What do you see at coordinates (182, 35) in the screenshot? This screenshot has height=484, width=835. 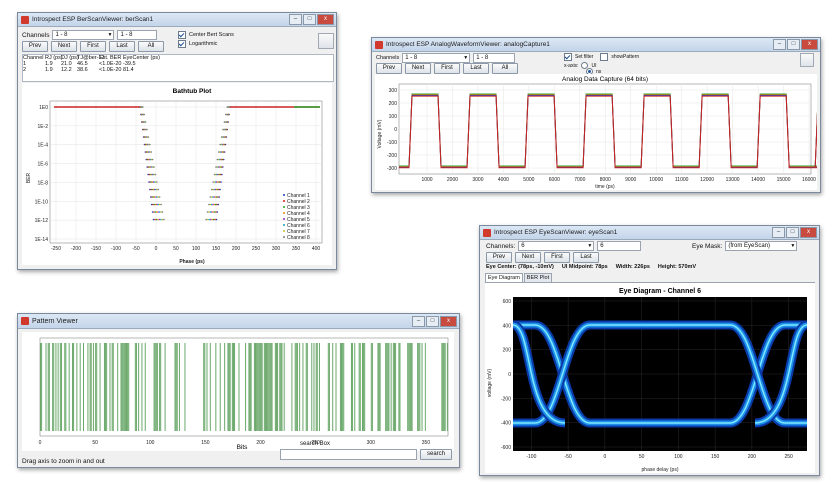 I see `center-bert-checkbox` at bounding box center [182, 35].